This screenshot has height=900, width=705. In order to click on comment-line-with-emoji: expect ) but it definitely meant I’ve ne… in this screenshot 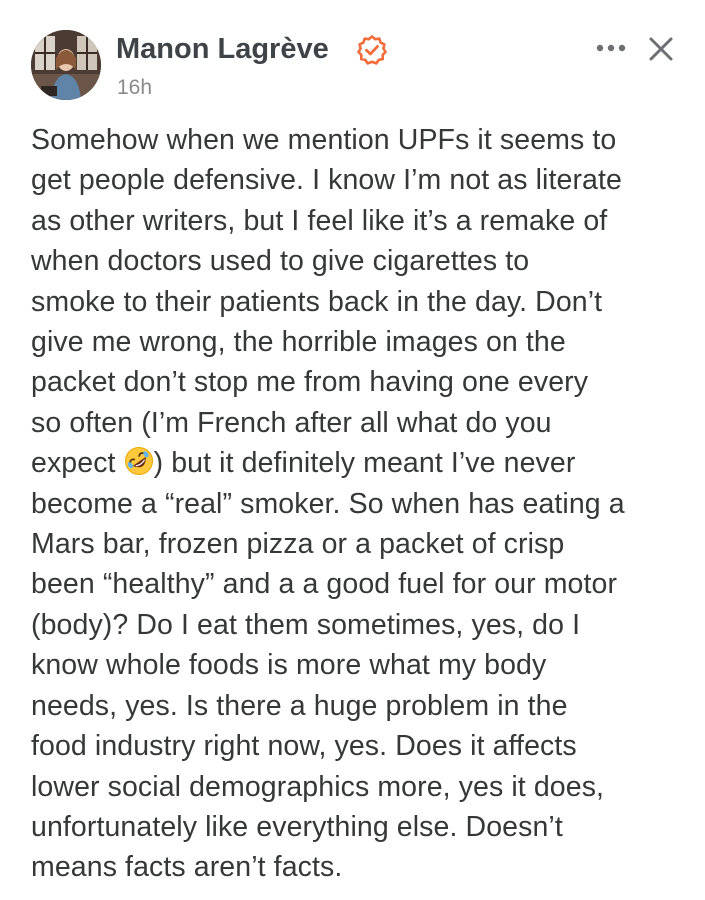, I will do `click(361, 463)`.